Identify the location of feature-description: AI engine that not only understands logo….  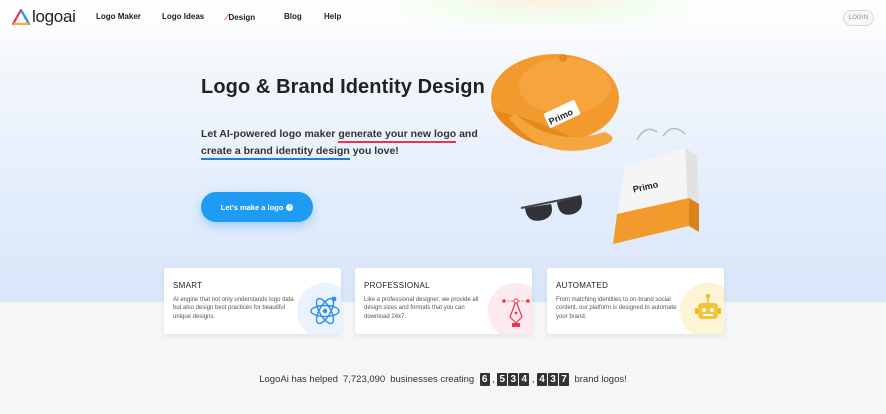
(233, 308).